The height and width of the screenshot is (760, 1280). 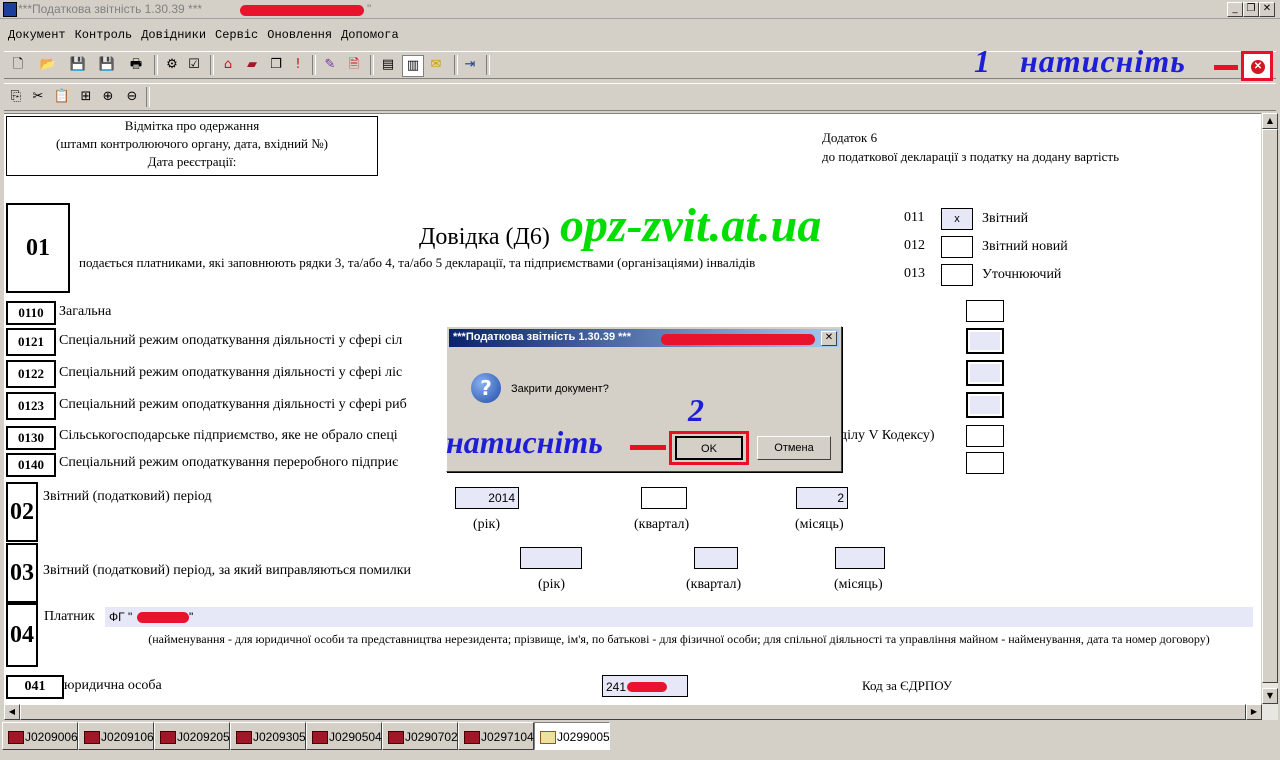 I want to click on minimize-button: _, so click(x=1235, y=9).